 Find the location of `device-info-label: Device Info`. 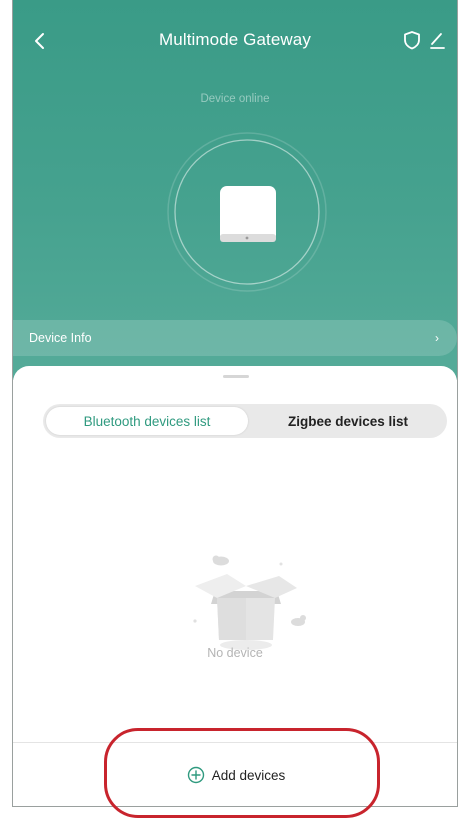

device-info-label: Device Info is located at coordinates (60, 338).